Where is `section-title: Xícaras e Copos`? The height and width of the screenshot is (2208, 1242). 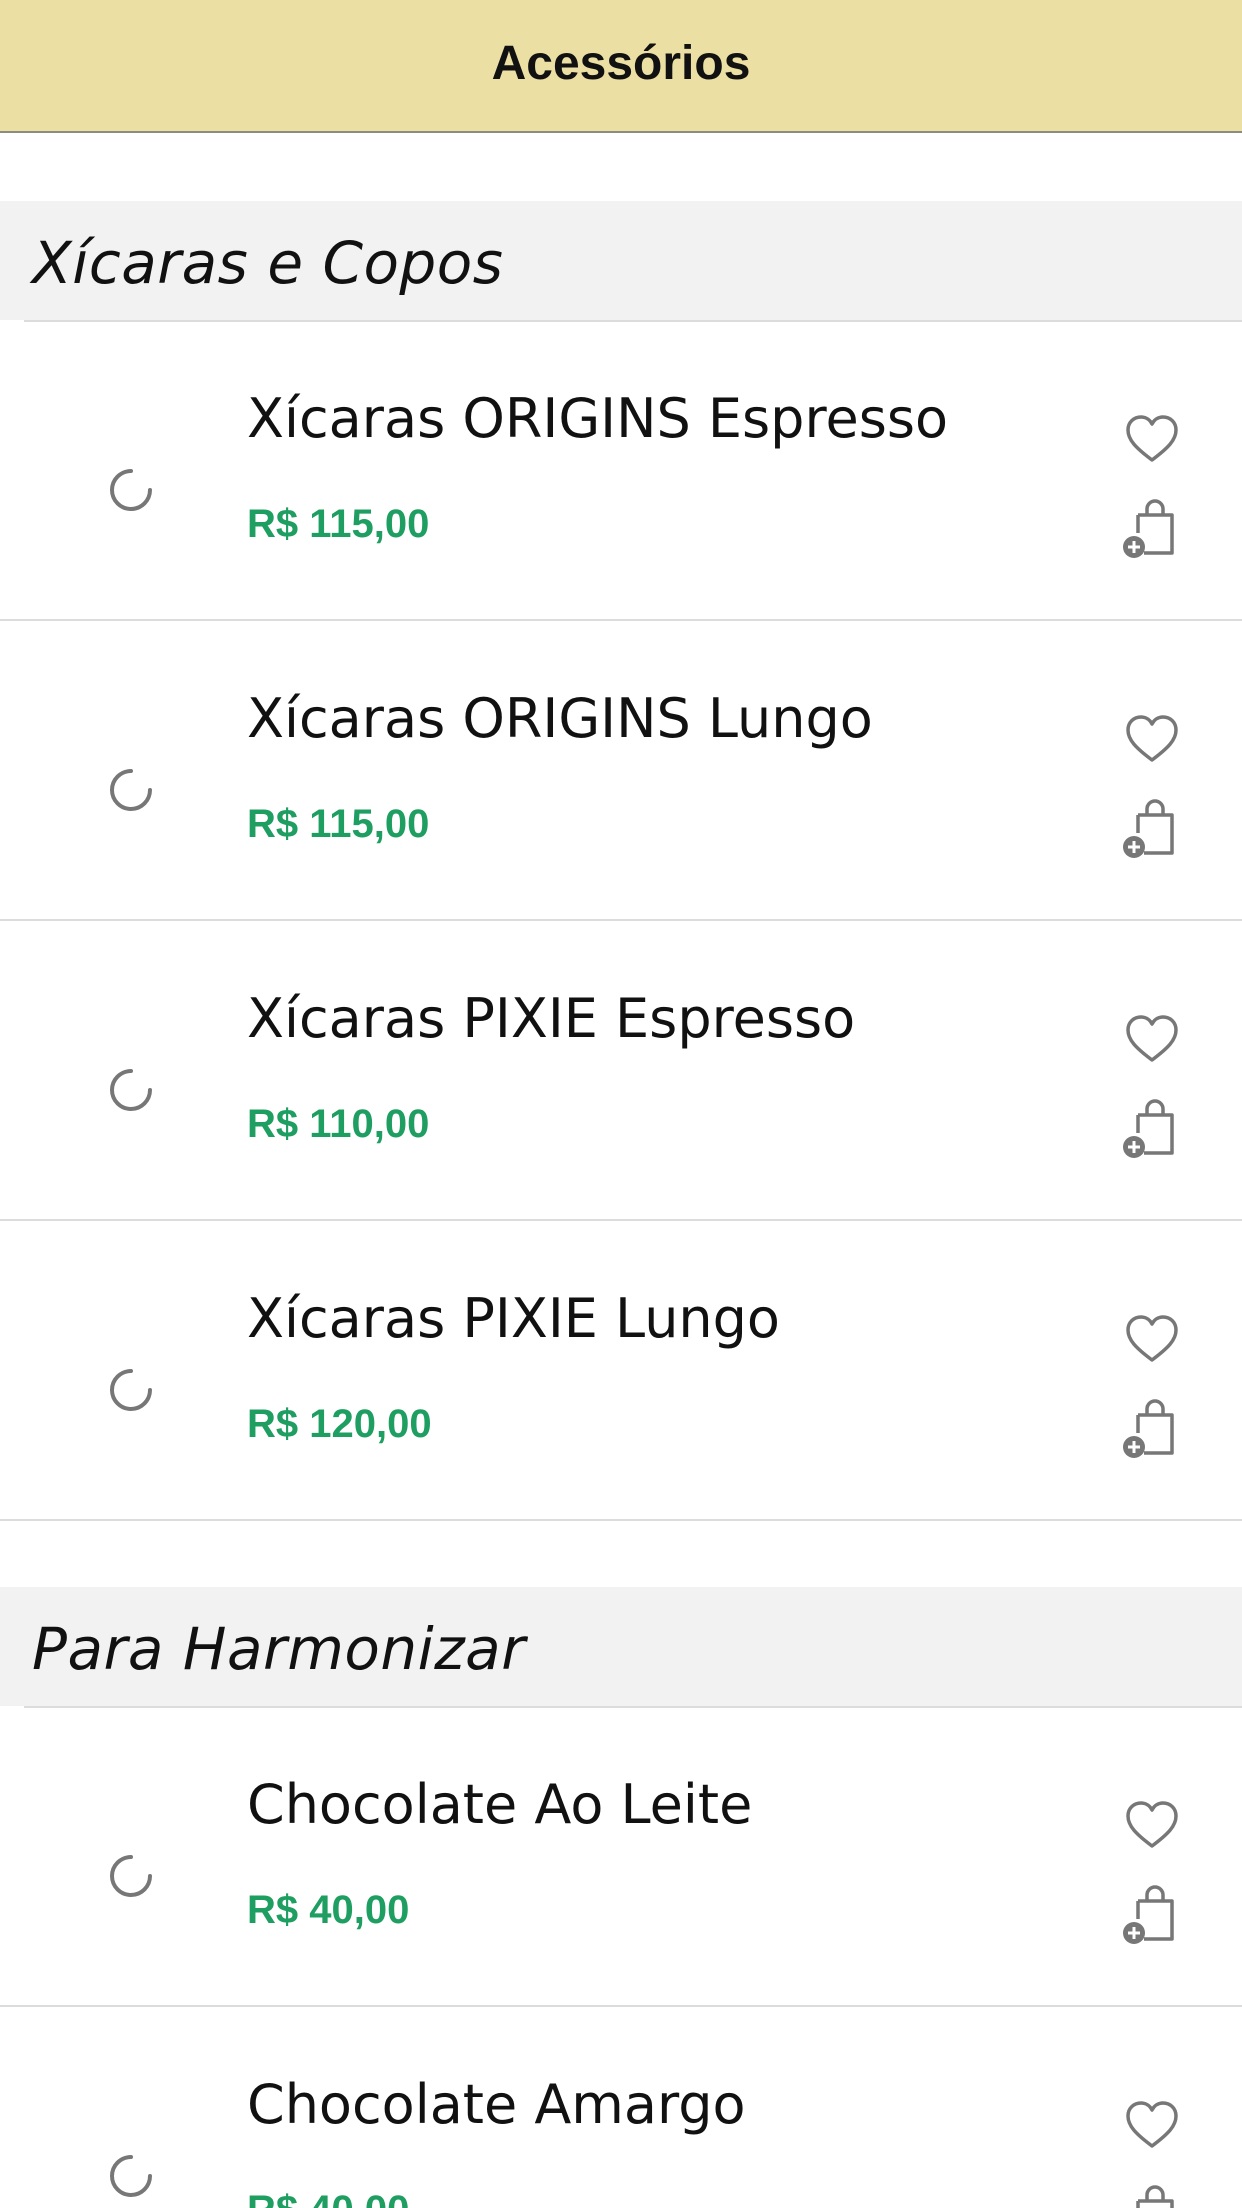 section-title: Xícaras e Copos is located at coordinates (268, 263).